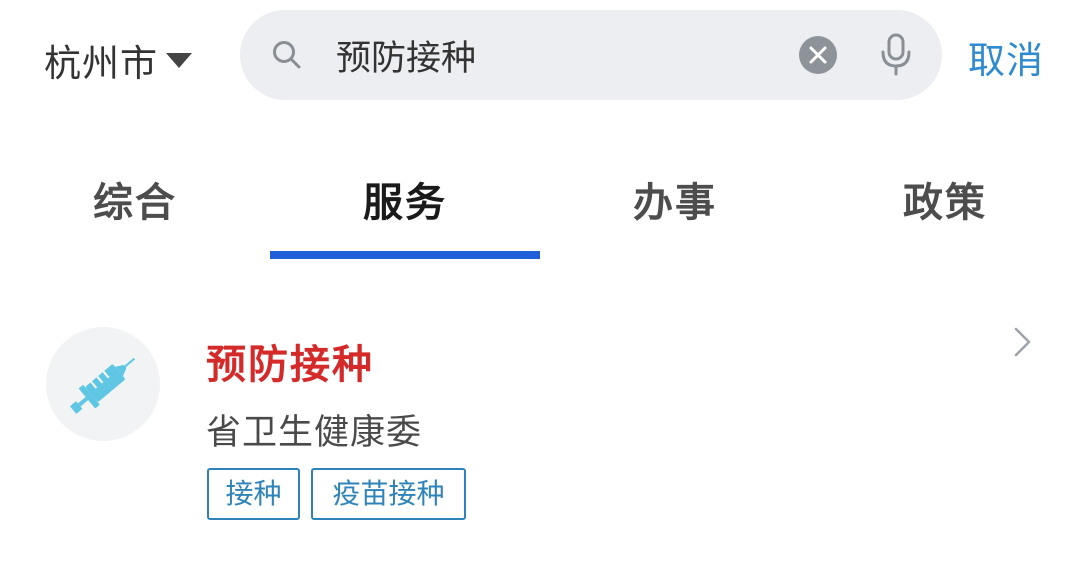 The width and height of the screenshot is (1080, 566). What do you see at coordinates (1022, 342) in the screenshot?
I see `chevron-right-icon` at bounding box center [1022, 342].